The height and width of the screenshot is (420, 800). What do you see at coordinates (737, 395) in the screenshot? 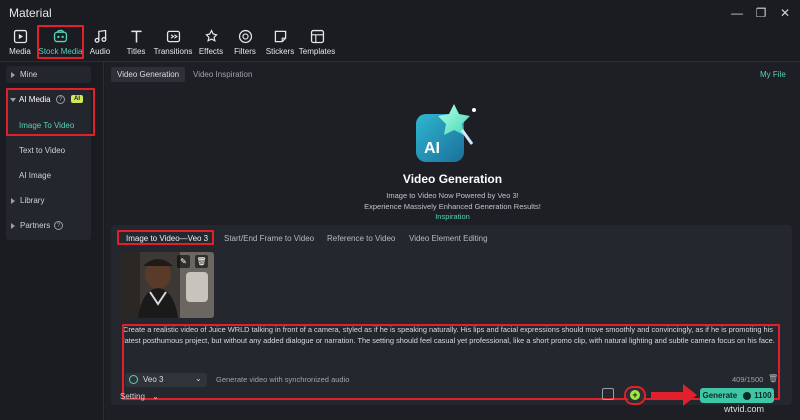
I see `generate-button: Generate 1100` at bounding box center [737, 395].